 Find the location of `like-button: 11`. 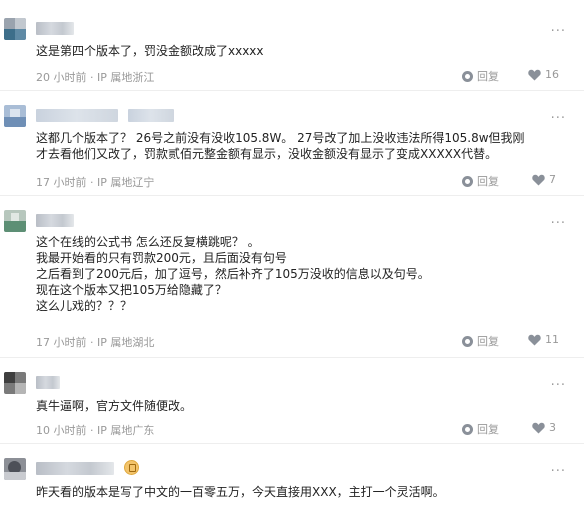

like-button: 11 is located at coordinates (543, 339).